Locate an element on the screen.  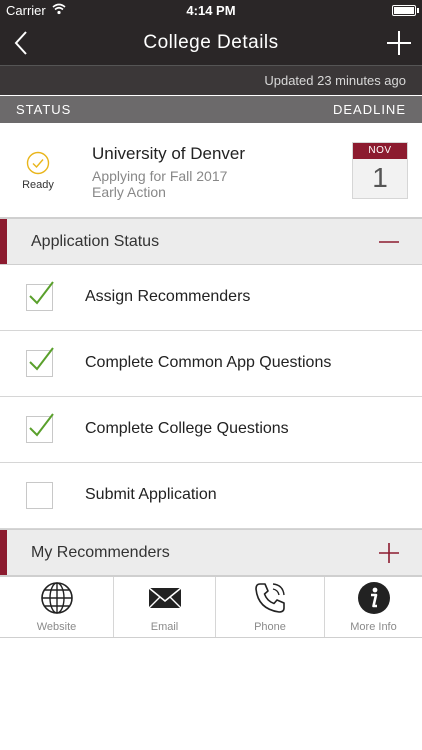
task-row: Assign Recommenders is located at coordinates (211, 298).